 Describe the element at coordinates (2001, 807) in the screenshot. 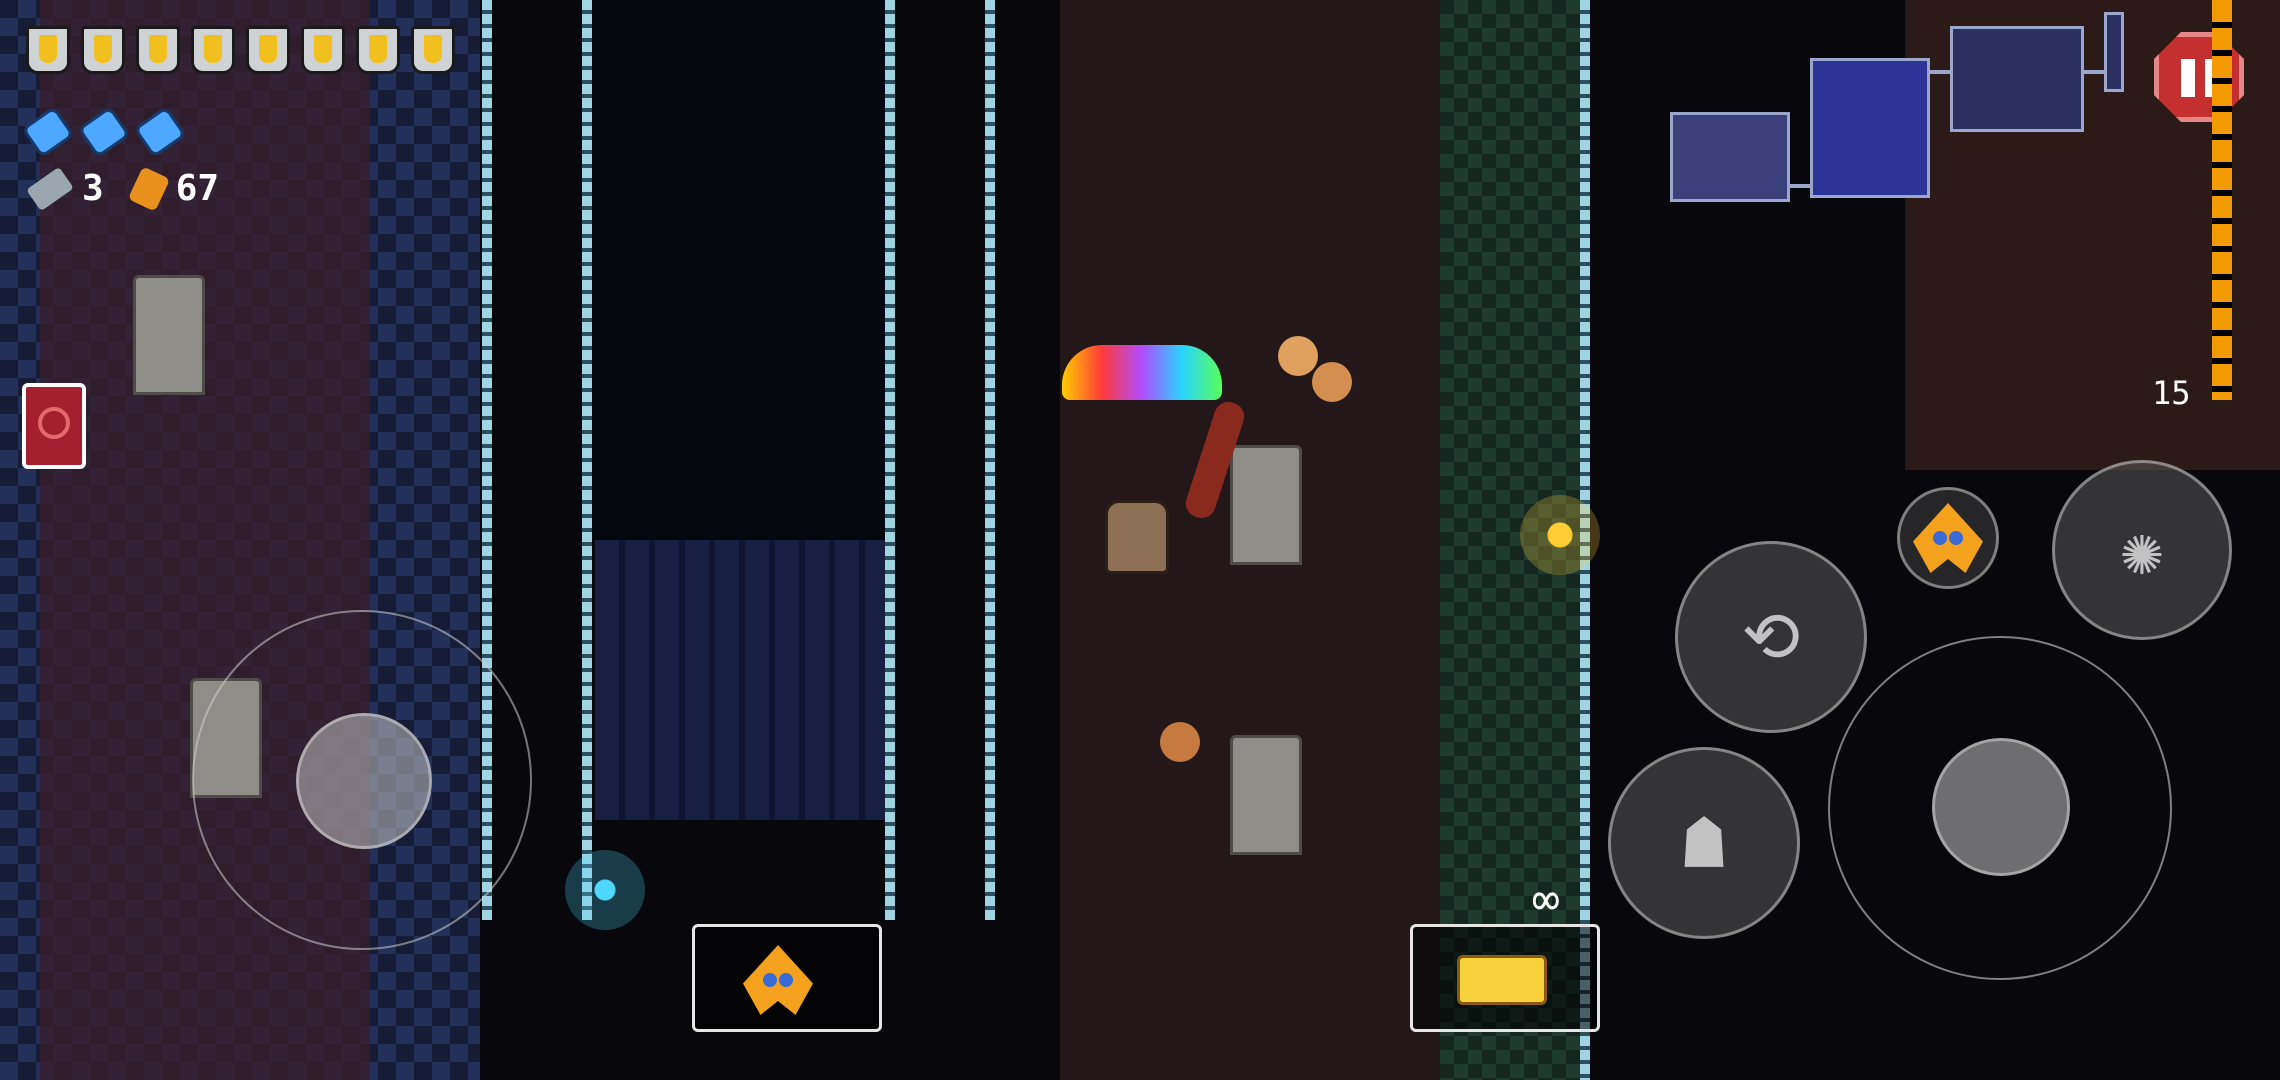

I see `aim-joystick-knob` at that location.